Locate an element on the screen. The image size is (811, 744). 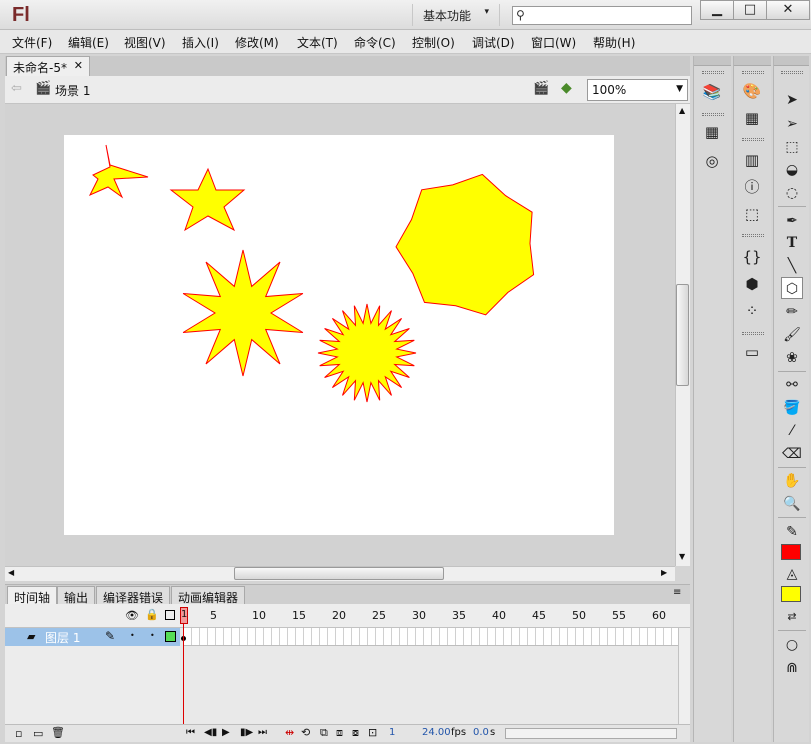
pen-tool-icon: ✒ is located at coordinates (792, 221).